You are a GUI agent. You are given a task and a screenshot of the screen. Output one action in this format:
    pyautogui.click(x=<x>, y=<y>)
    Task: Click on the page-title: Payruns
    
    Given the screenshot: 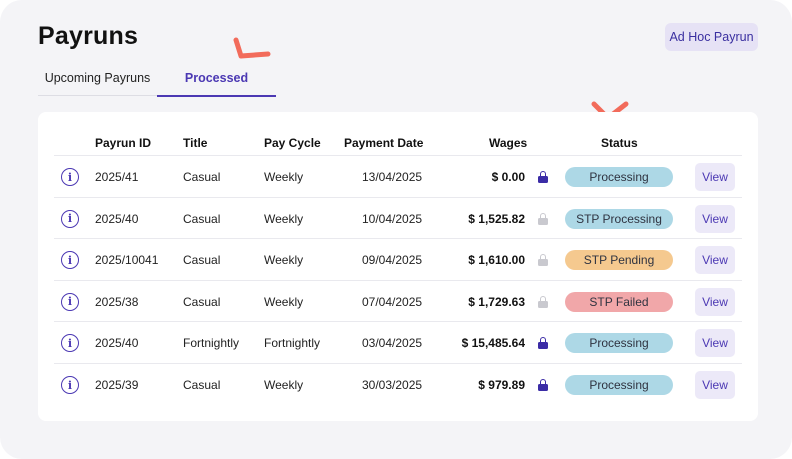 What is the action you would take?
    pyautogui.click(x=88, y=36)
    